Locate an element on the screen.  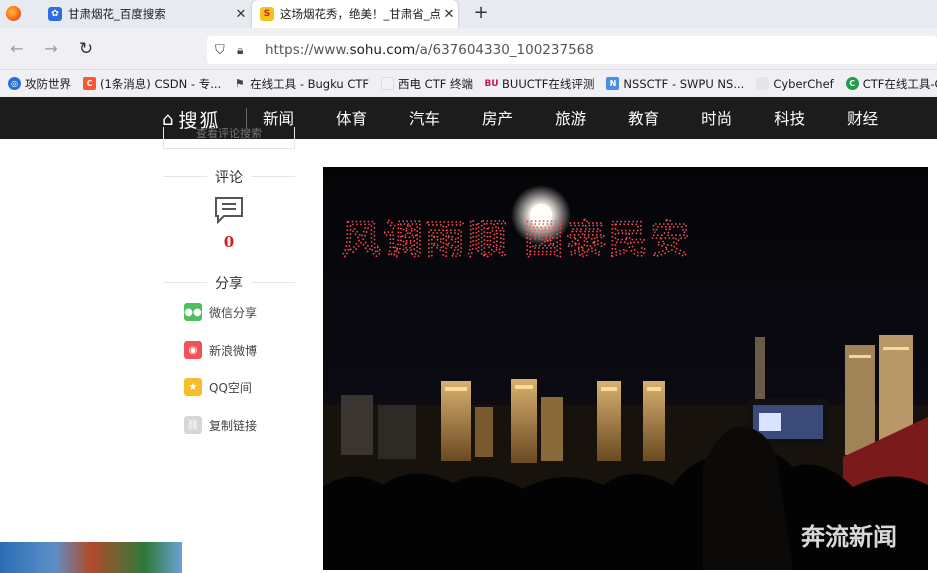
tab-bar: ✿ 甘肃烟花_百度搜索 ✕ S 这场烟花秀，绝美！_甘肃省_点 ✕ + is located at coordinates (468, 14).